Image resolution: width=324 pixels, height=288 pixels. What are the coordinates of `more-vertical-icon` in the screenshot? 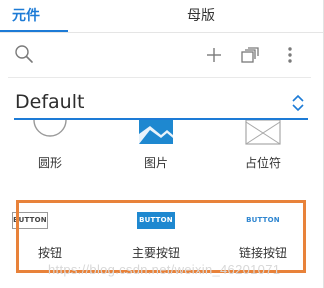 It's located at (290, 55).